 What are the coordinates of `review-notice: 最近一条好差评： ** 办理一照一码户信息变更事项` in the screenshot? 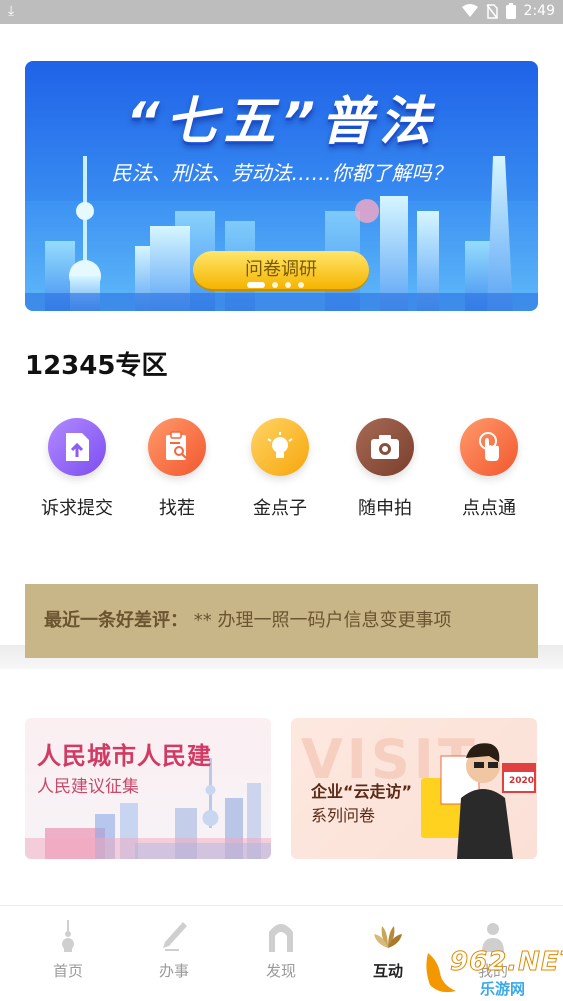 It's located at (281, 621).